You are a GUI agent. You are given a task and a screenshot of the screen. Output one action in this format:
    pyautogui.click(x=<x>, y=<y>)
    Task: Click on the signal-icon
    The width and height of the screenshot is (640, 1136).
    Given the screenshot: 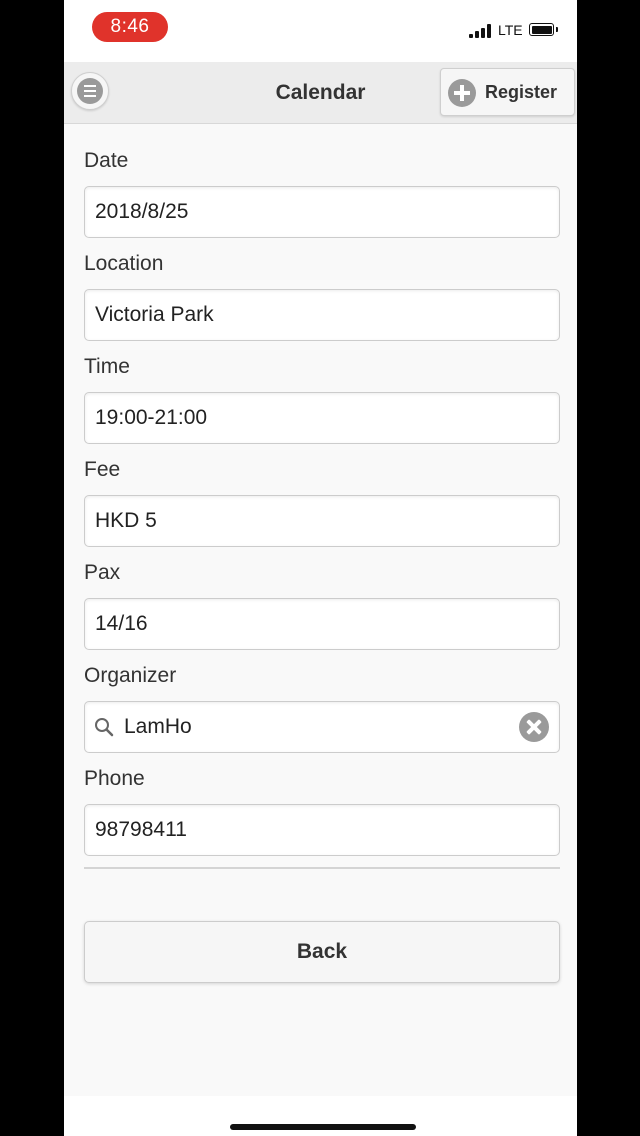 What is the action you would take?
    pyautogui.click(x=480, y=31)
    